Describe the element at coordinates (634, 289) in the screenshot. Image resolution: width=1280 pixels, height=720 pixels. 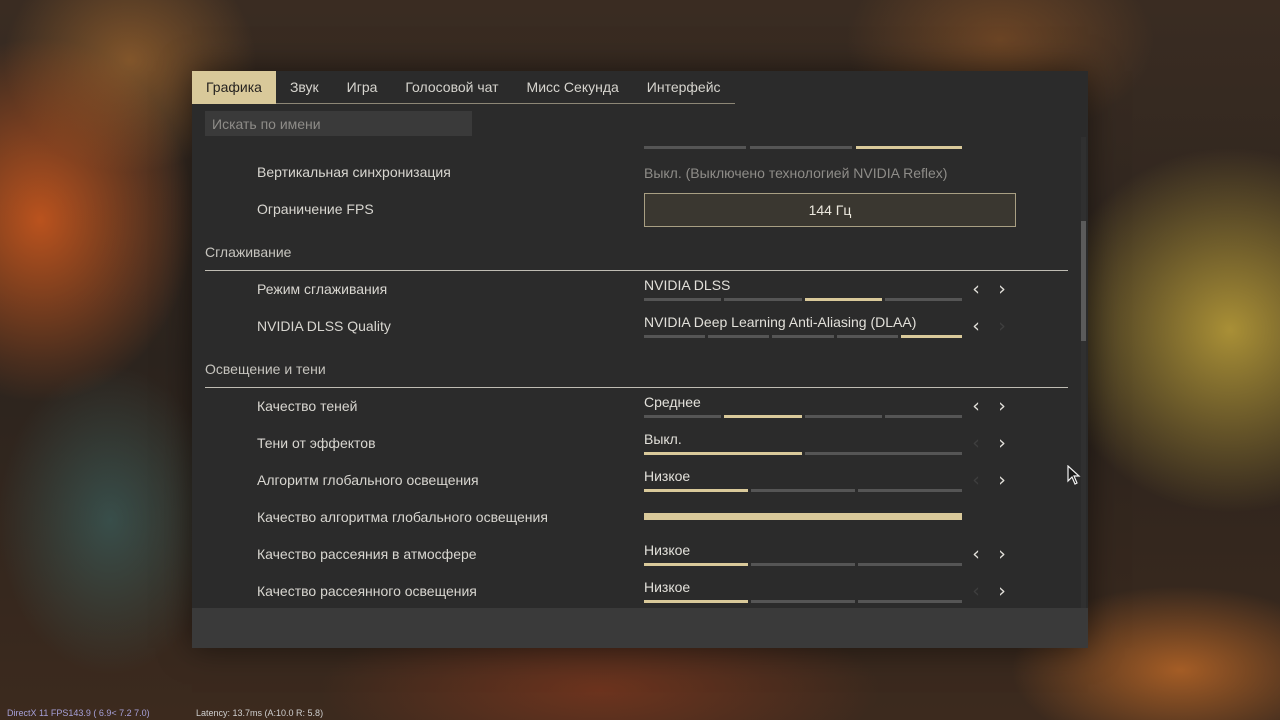
I see `setting-row-aa-mode: Режим сглаживания NVIDIA DLSS ‹ ›` at that location.